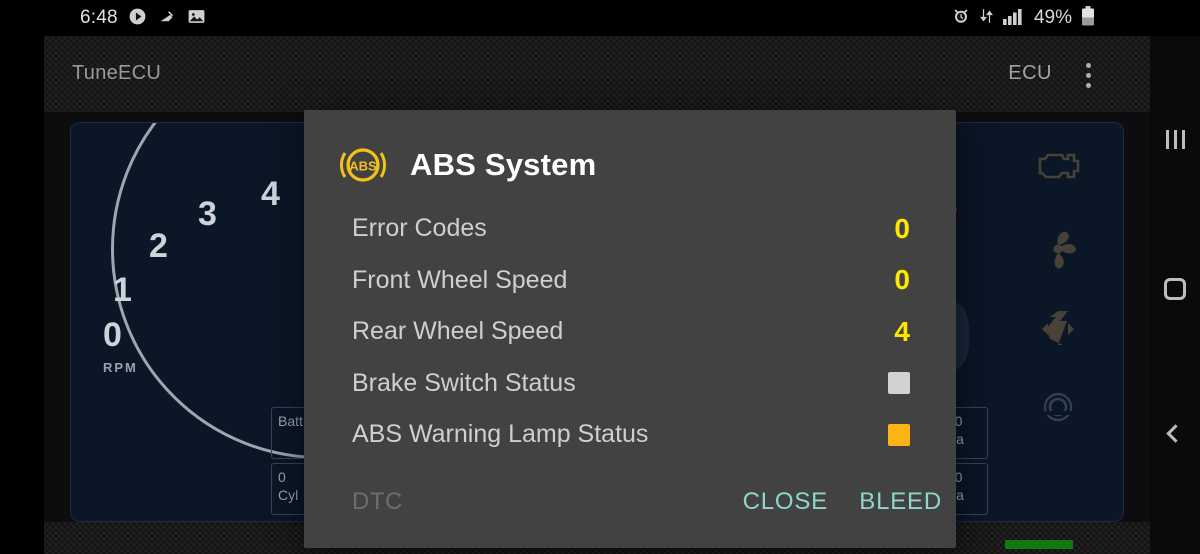  I want to click on list-item: ABS Warning Lamp Status, so click(637, 435).